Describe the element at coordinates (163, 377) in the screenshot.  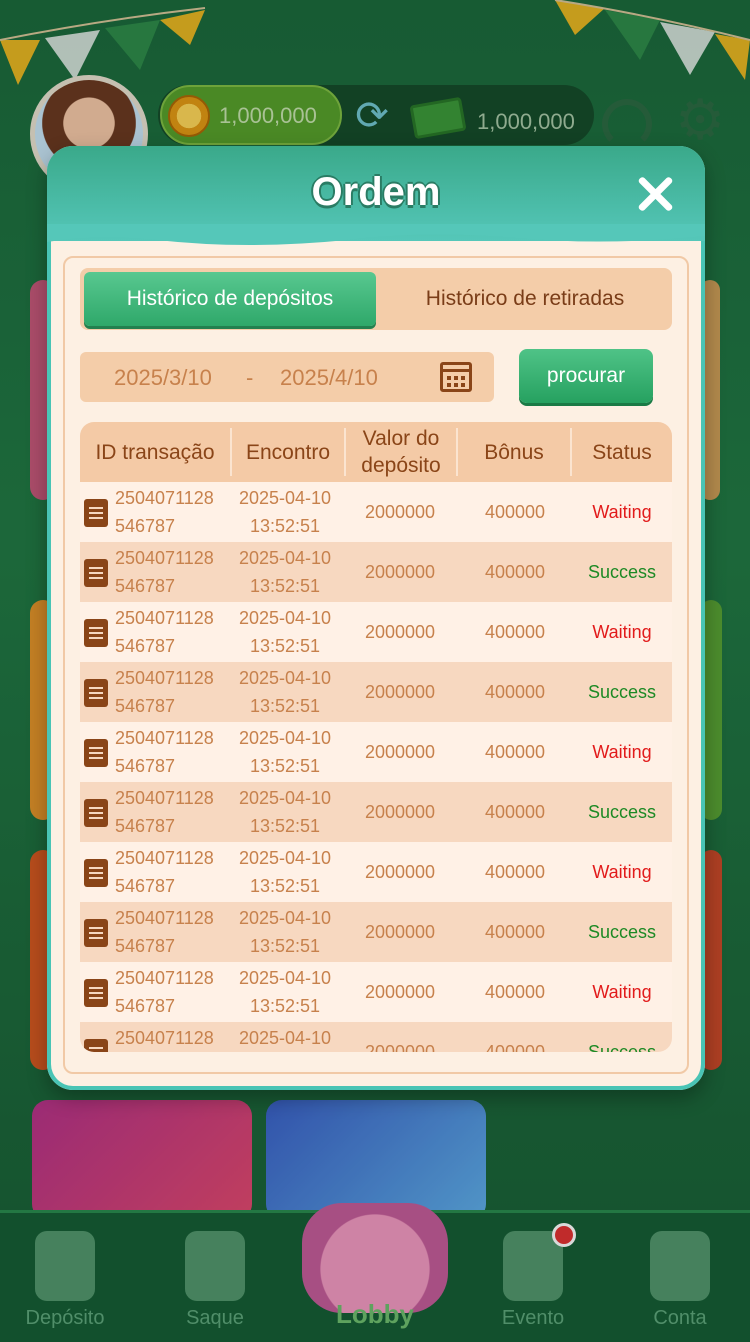
I see `date-from: 2025/3/10` at that location.